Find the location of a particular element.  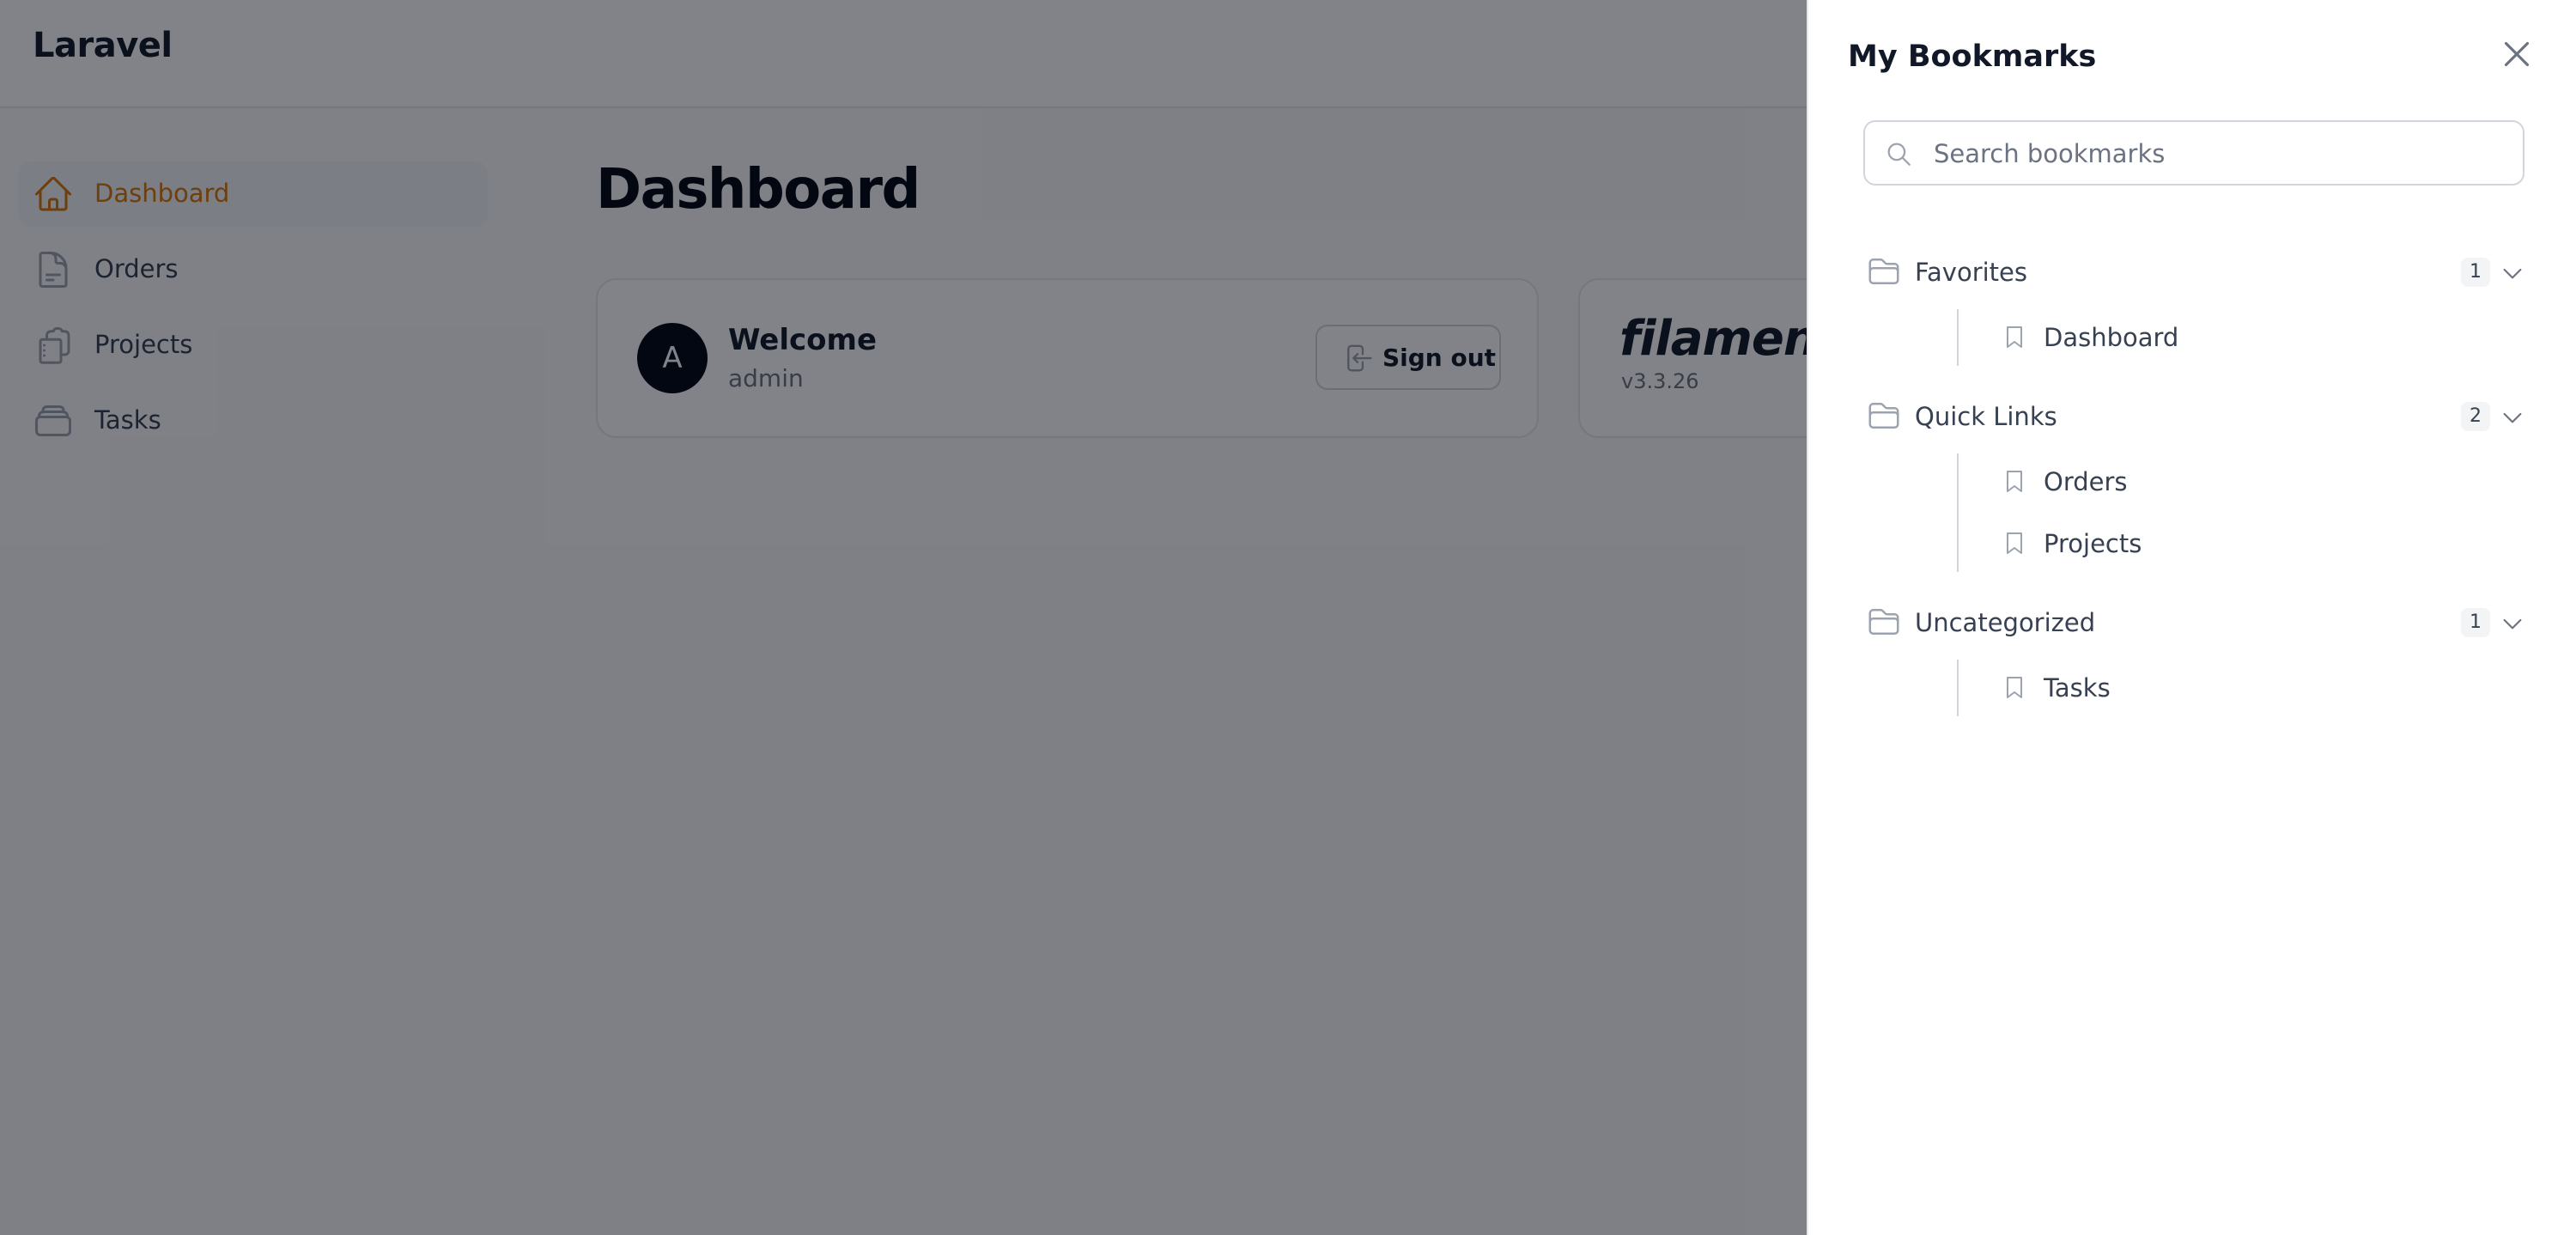

bookmark-item-orders: Orders is located at coordinates (2258, 481).